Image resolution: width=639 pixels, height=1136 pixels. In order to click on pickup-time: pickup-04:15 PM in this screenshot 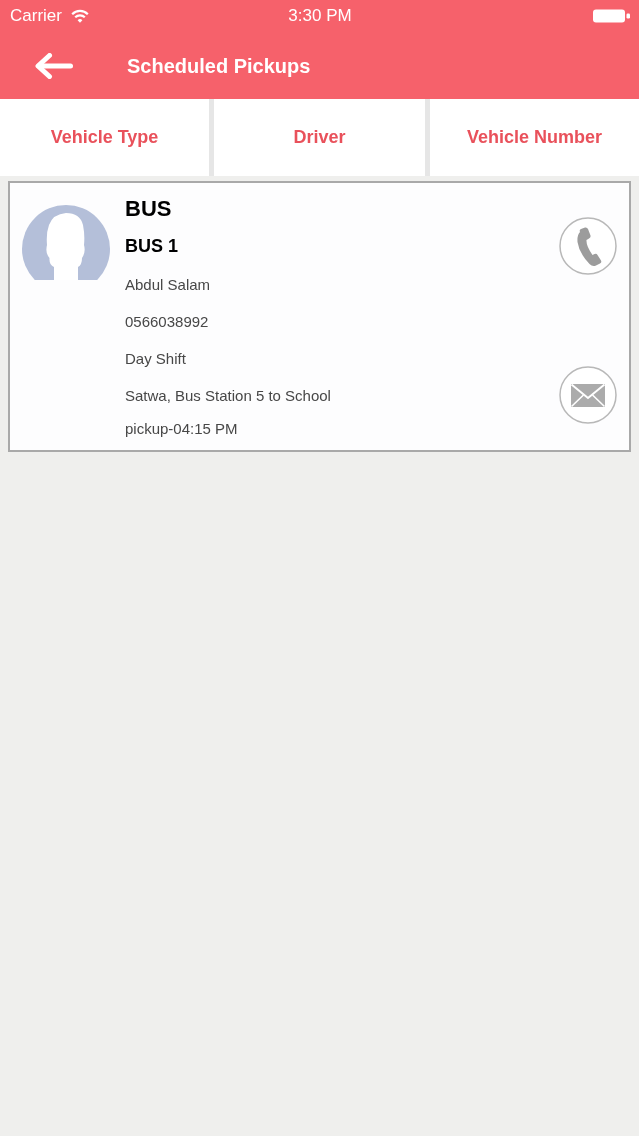, I will do `click(181, 429)`.